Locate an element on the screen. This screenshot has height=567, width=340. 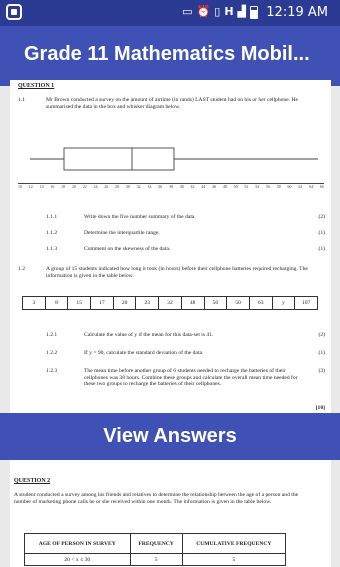
scale-tick-label: 34 is located at coordinates (149, 186).